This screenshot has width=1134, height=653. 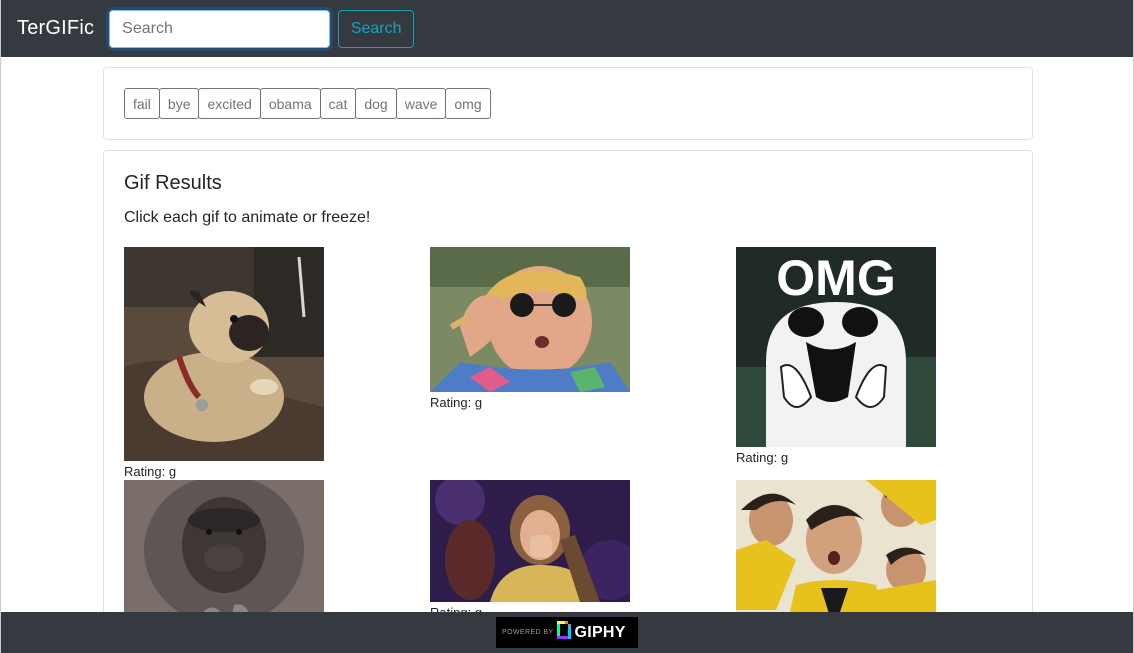 I want to click on gif-item: OMG Rating: g, so click(x=836, y=356).